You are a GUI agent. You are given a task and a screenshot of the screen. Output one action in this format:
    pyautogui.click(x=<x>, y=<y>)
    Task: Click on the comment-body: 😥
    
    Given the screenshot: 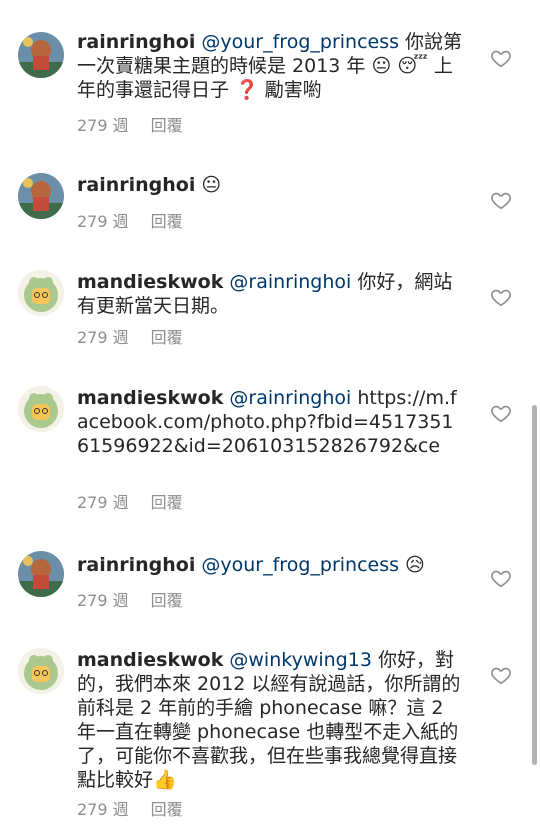 What is the action you would take?
    pyautogui.click(x=412, y=565)
    